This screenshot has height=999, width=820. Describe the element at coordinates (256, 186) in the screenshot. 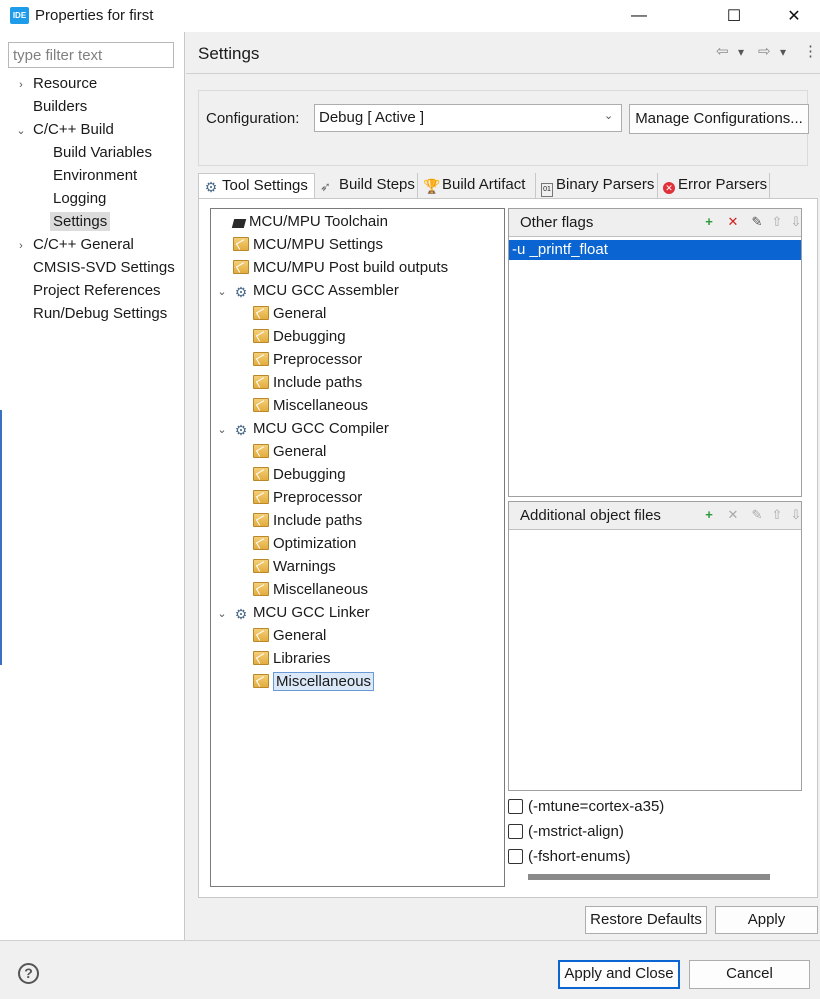

I see `tab-tool-settings: ⚙ Tool Settings` at that location.